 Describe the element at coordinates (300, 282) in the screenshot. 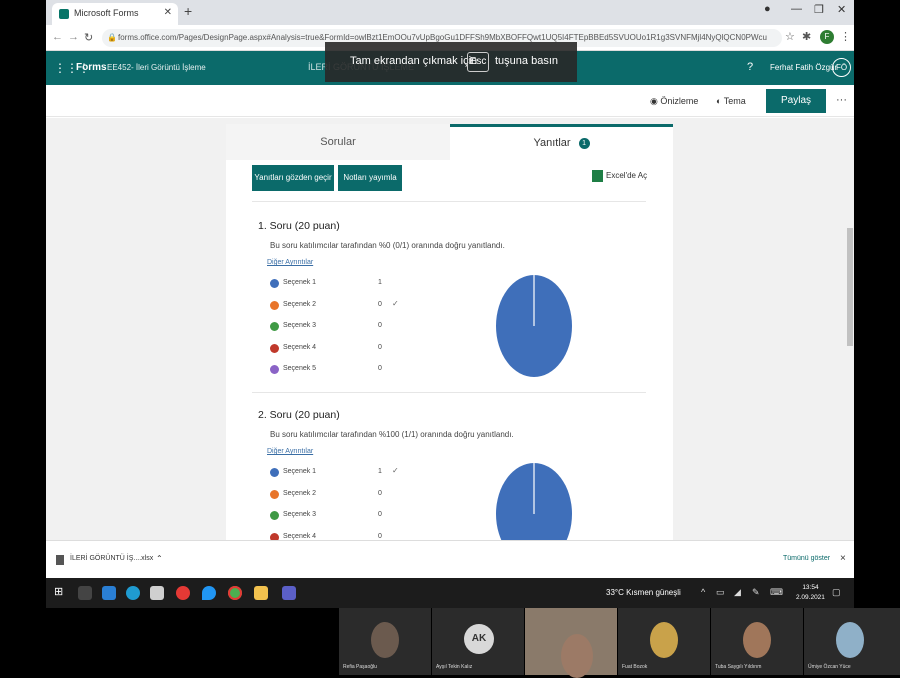

I see `option-label: Seçenek 1` at that location.